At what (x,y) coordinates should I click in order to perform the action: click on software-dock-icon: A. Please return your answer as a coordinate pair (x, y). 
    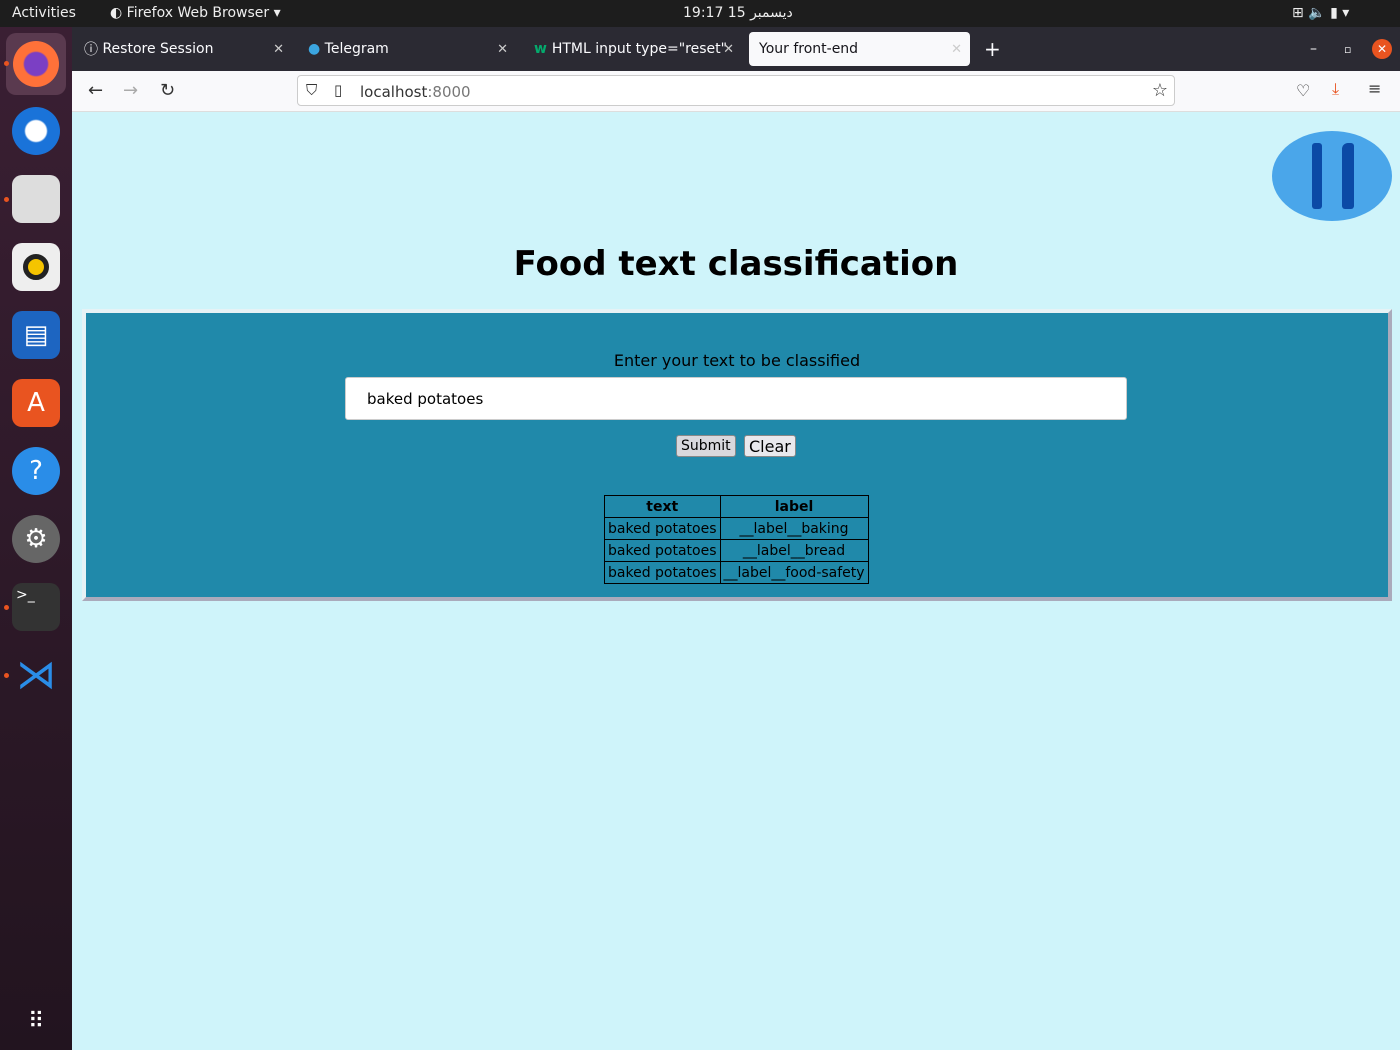
    Looking at the image, I should click on (36, 403).